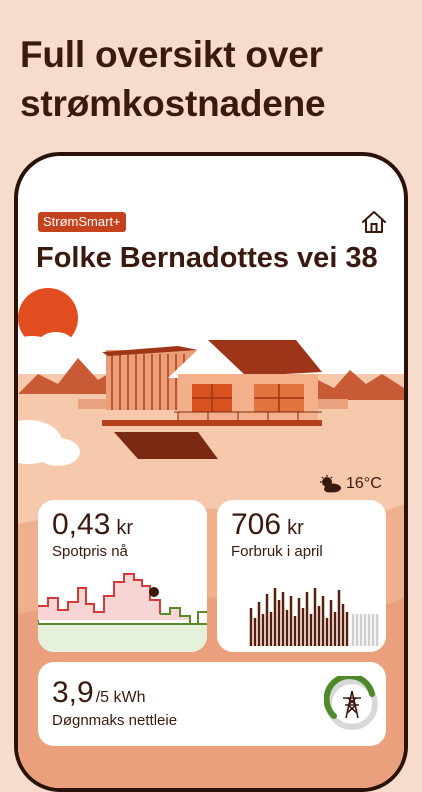 The image size is (422, 792). Describe the element at coordinates (301, 576) in the screenshot. I see `usage-card: 706 kr Forbruk i april` at that location.